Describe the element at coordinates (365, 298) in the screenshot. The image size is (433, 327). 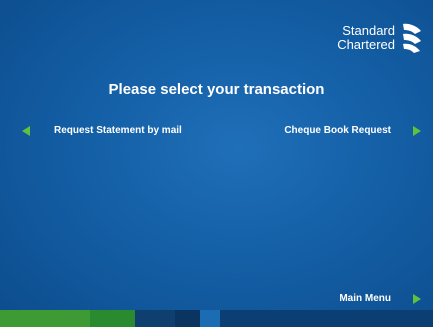
I see `main-menu-label: Main Menu` at that location.